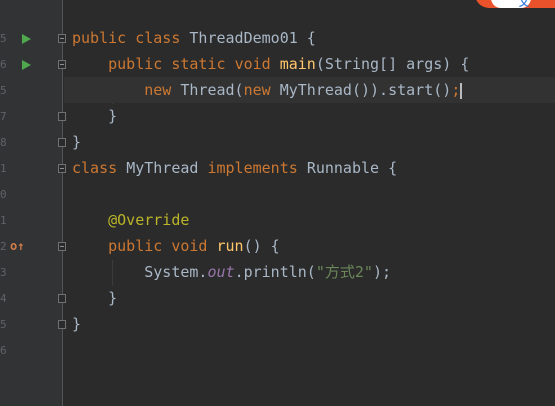  What do you see at coordinates (3, 272) in the screenshot?
I see `line-number: 3` at bounding box center [3, 272].